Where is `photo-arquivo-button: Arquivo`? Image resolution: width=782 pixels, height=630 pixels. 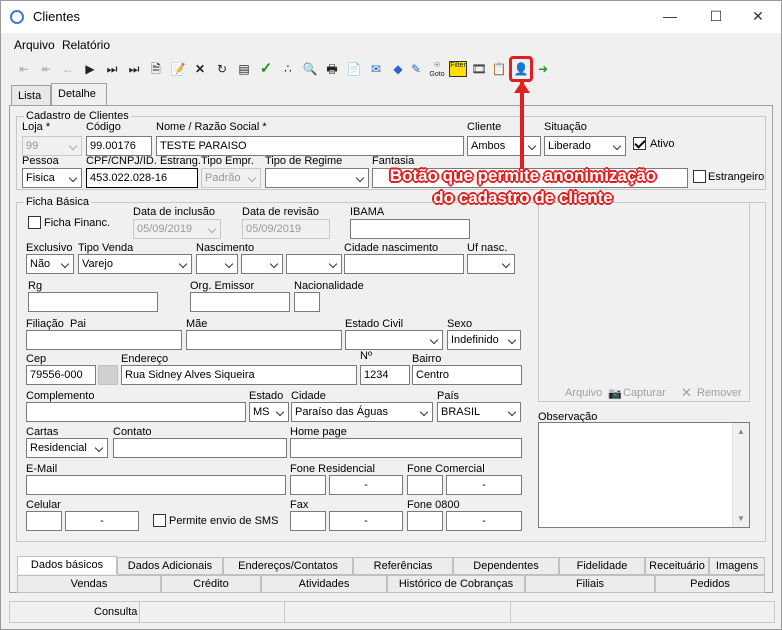
photo-arquivo-button: Arquivo is located at coordinates (583, 393).